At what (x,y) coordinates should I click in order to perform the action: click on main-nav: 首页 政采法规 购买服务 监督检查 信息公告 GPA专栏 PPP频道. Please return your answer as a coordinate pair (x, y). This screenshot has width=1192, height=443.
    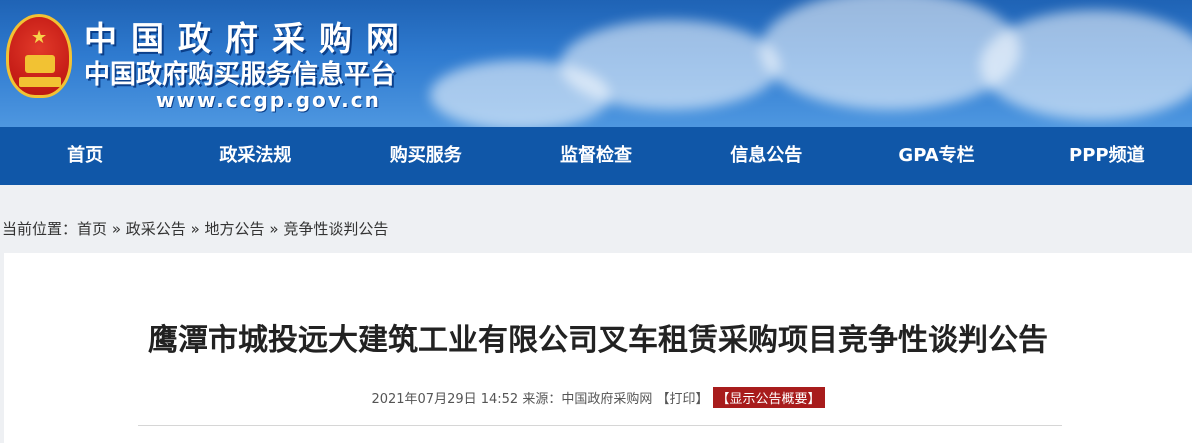
    Looking at the image, I should click on (596, 156).